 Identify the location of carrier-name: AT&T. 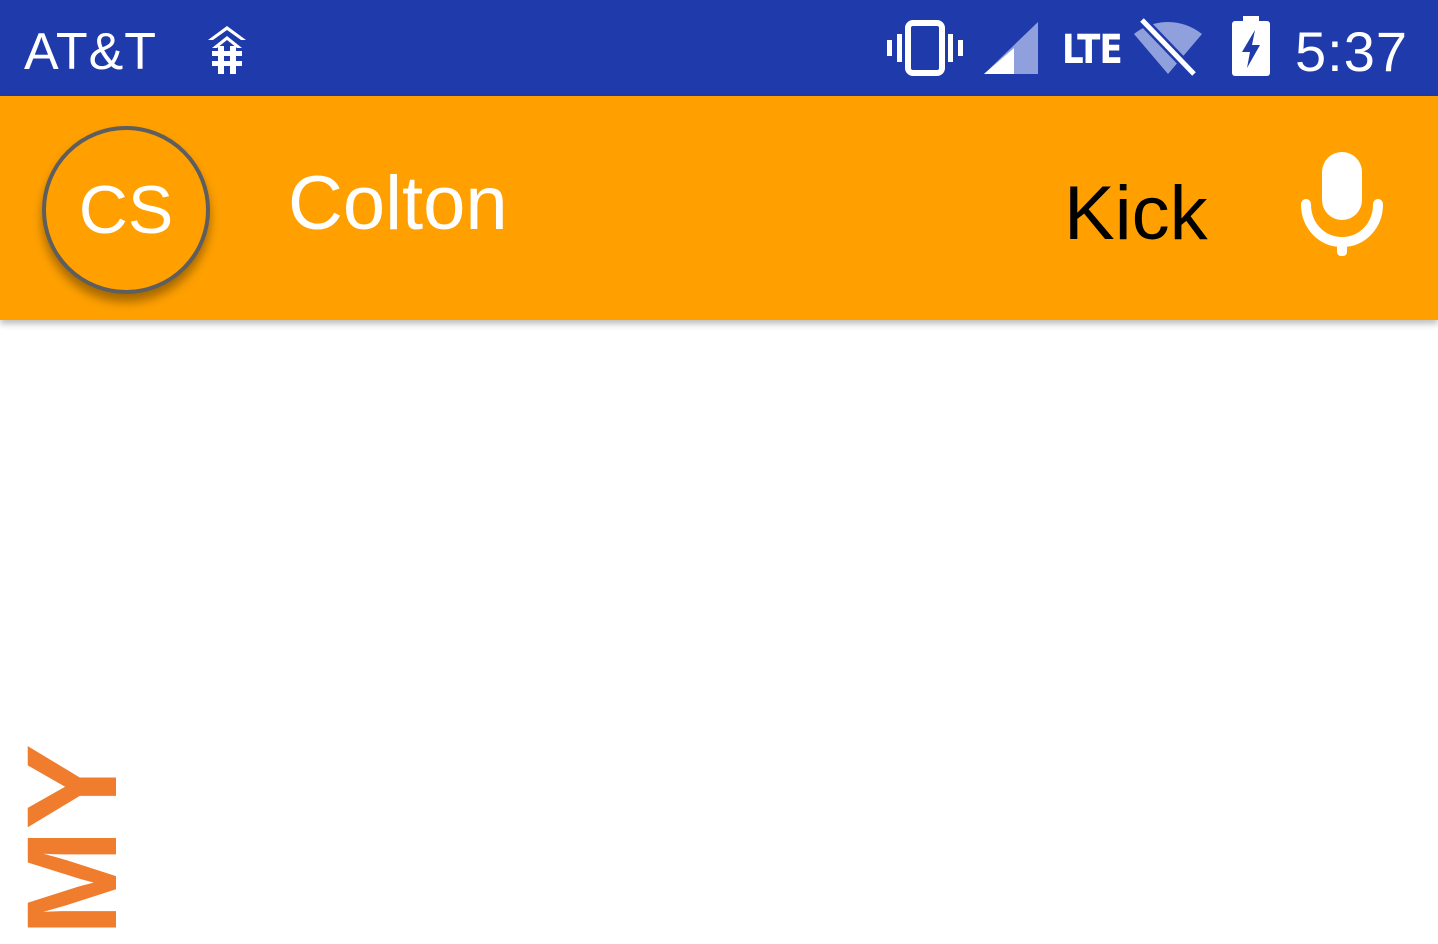
(91, 52).